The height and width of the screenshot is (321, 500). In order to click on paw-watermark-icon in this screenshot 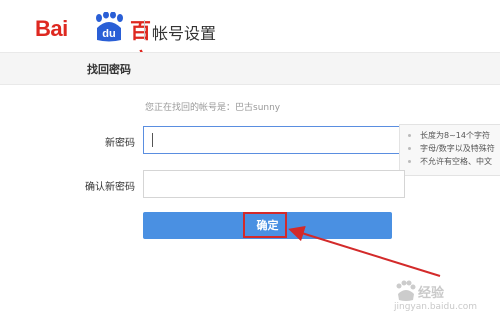, I will do `click(406, 290)`.